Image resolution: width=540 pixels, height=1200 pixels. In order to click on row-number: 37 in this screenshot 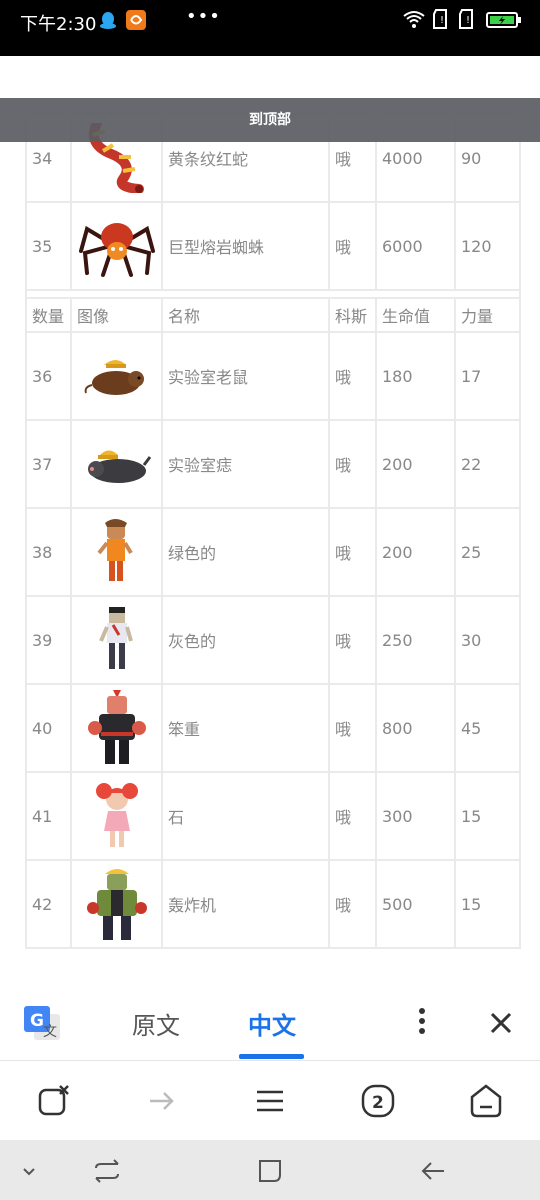, I will do `click(48, 464)`.